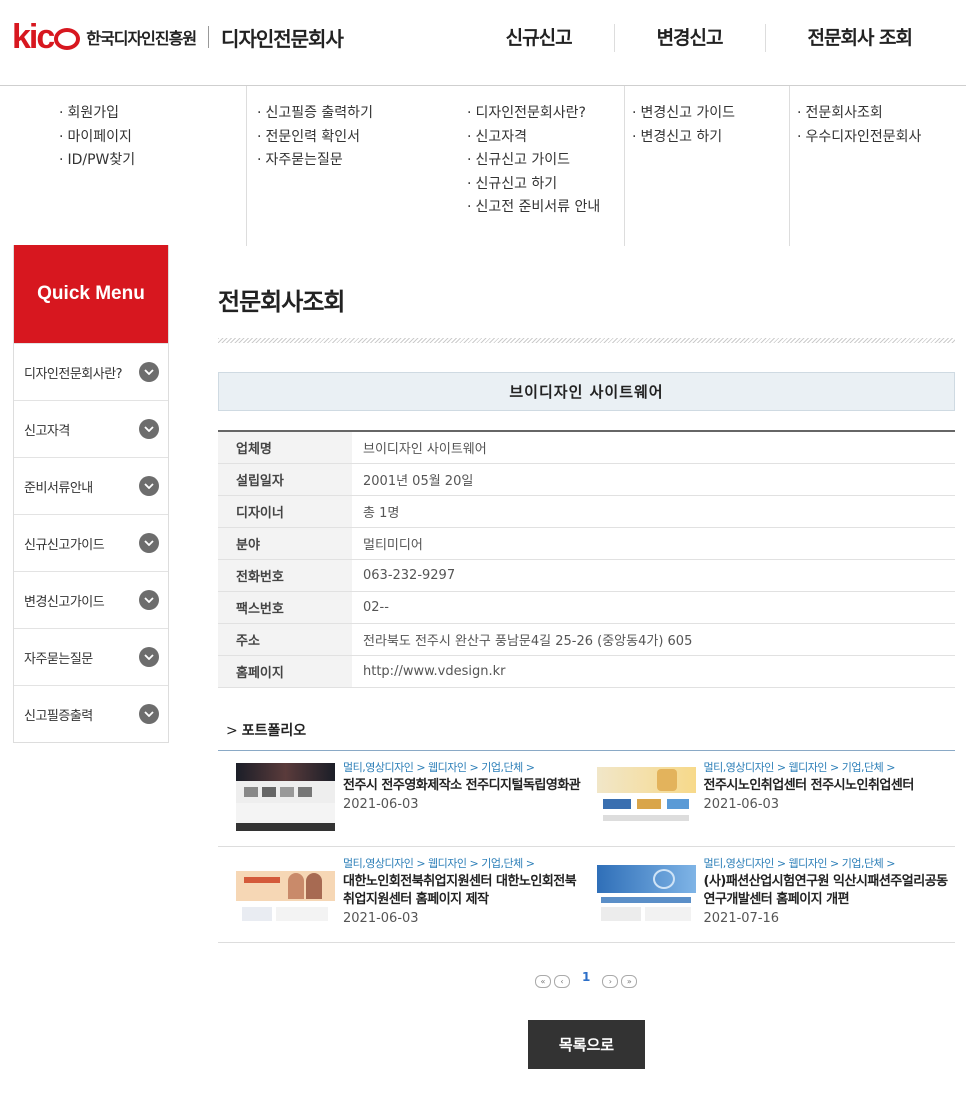 The image size is (966, 1113). I want to click on quick-item-qualification: 신고자격, so click(91, 428).